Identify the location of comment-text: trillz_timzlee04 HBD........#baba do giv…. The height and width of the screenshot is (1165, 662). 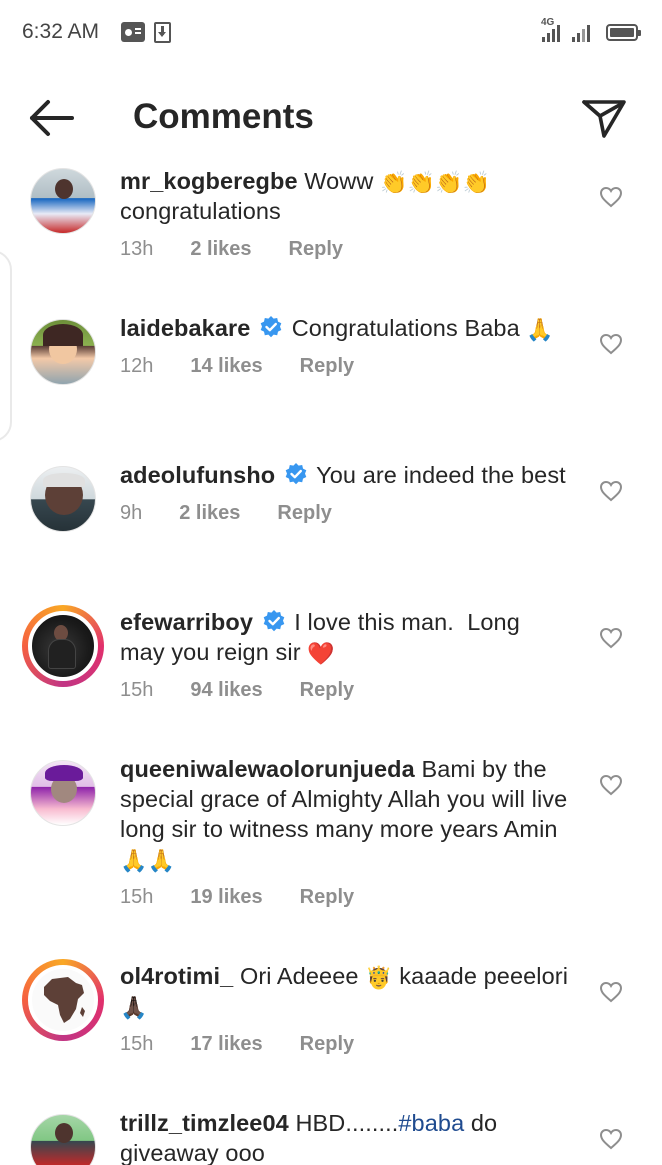
(309, 1137).